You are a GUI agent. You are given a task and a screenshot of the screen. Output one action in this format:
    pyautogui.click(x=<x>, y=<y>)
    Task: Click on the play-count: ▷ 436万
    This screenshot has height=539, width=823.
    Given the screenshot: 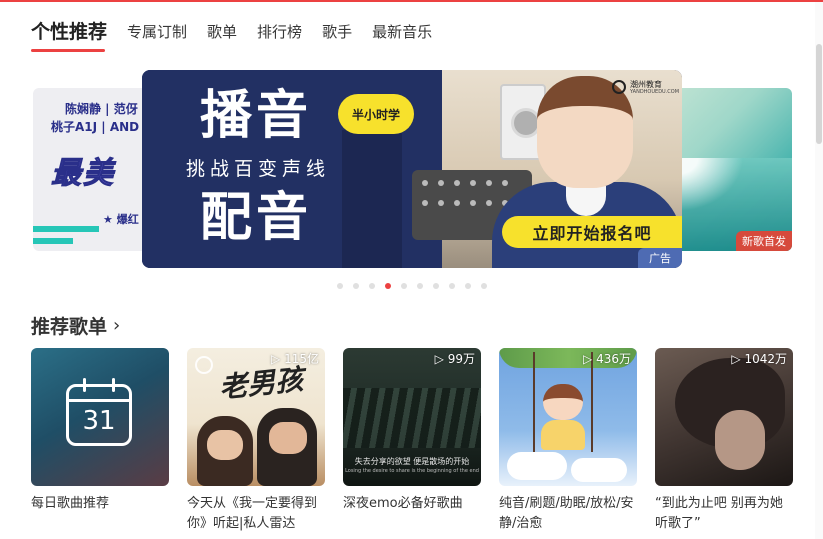 What is the action you would take?
    pyautogui.click(x=607, y=359)
    